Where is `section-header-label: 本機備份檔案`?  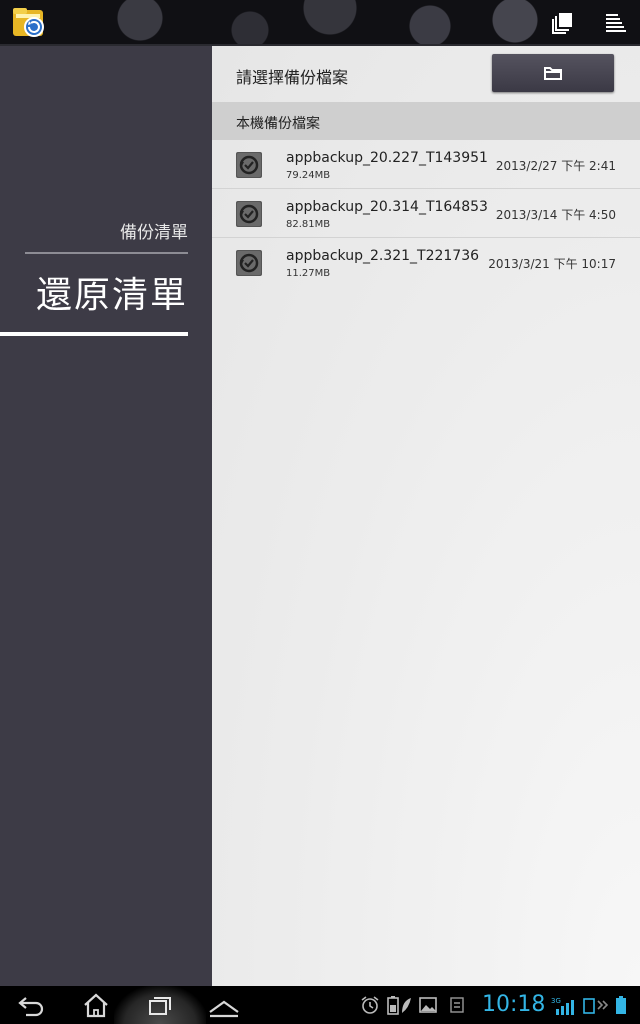
section-header-label: 本機備份檔案 is located at coordinates (278, 124).